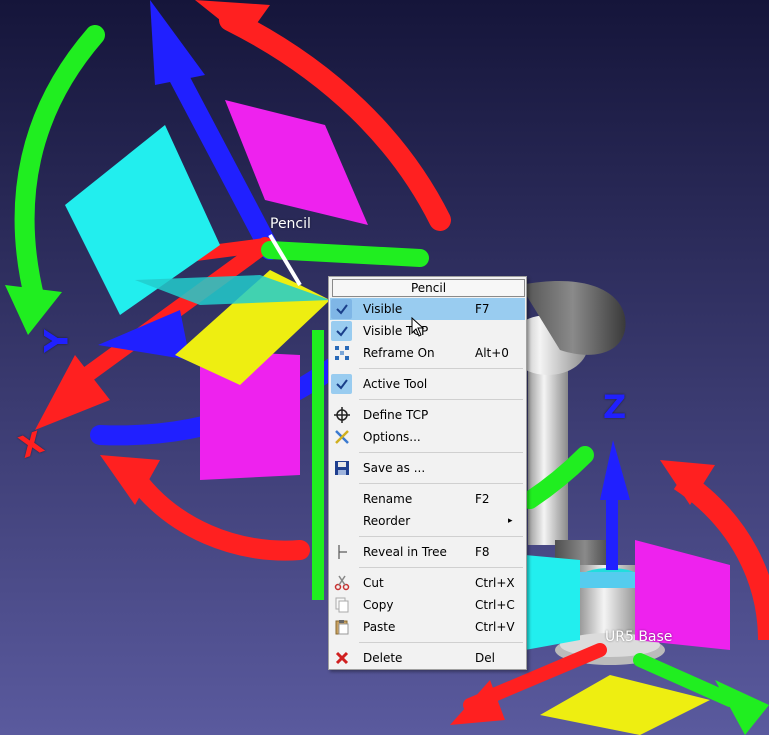 This screenshot has height=735, width=769. What do you see at coordinates (387, 521) in the screenshot?
I see `menu-item-label: Reorder` at bounding box center [387, 521].